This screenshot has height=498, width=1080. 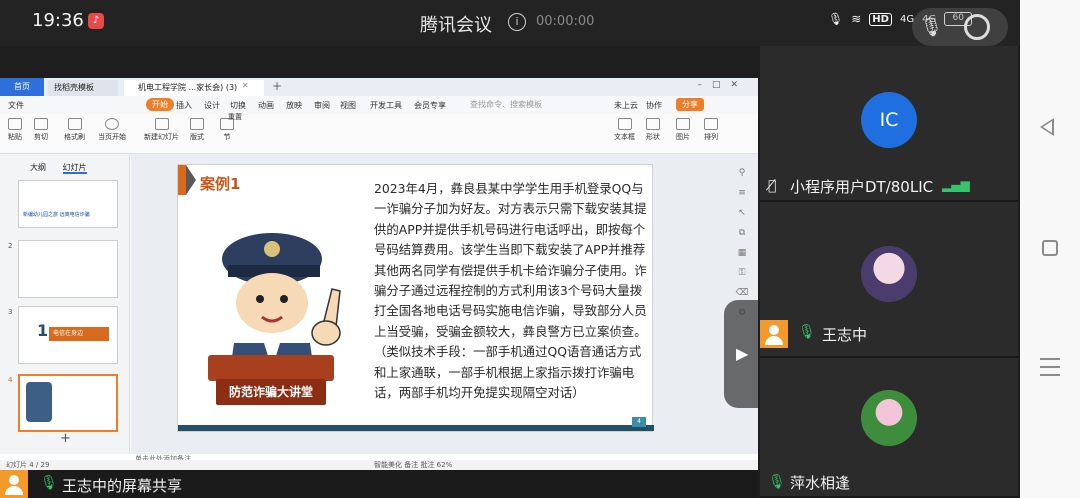 I want to click on copy-icon: ⧉, so click(x=742, y=238).